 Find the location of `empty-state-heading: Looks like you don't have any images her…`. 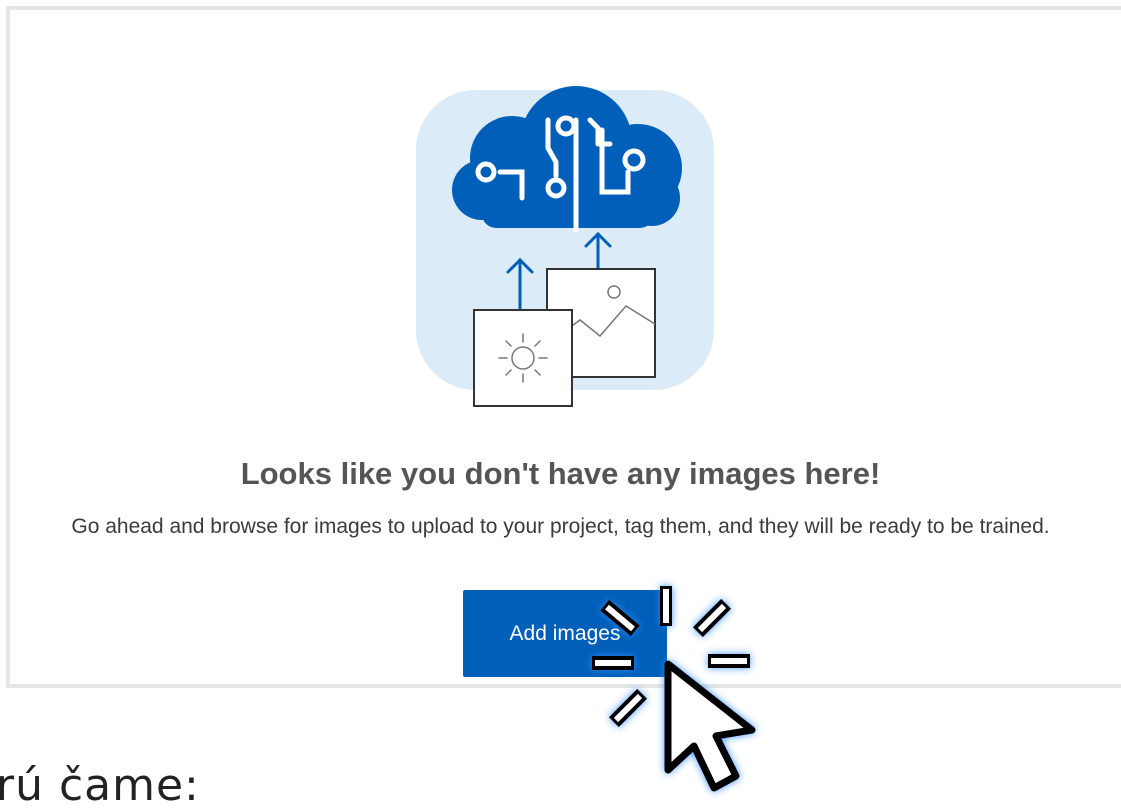

empty-state-heading: Looks like you don't have any images her… is located at coordinates (560, 473).